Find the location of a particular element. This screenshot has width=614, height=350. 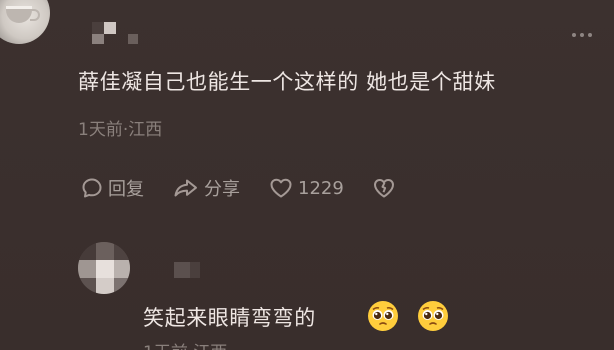

like-count: 1229 is located at coordinates (321, 188).